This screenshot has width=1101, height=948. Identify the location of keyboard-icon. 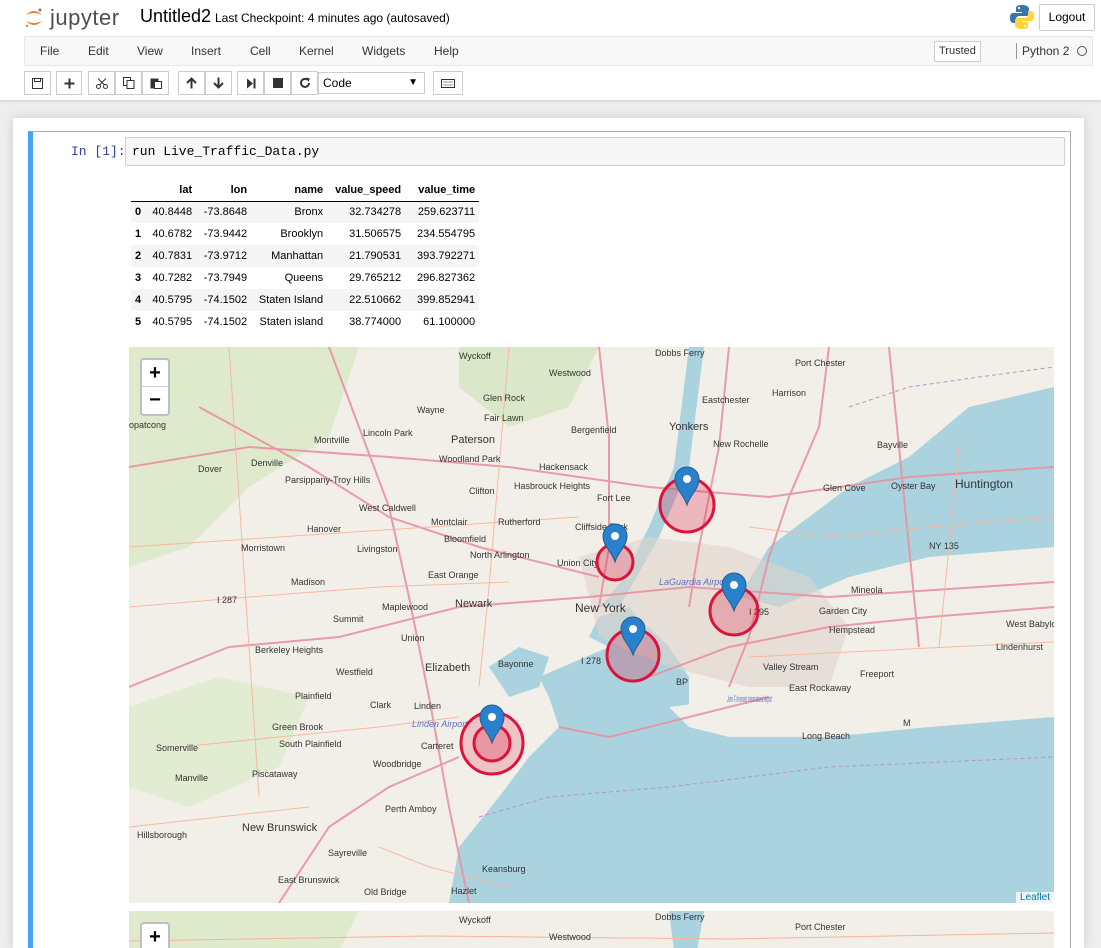
(448, 83).